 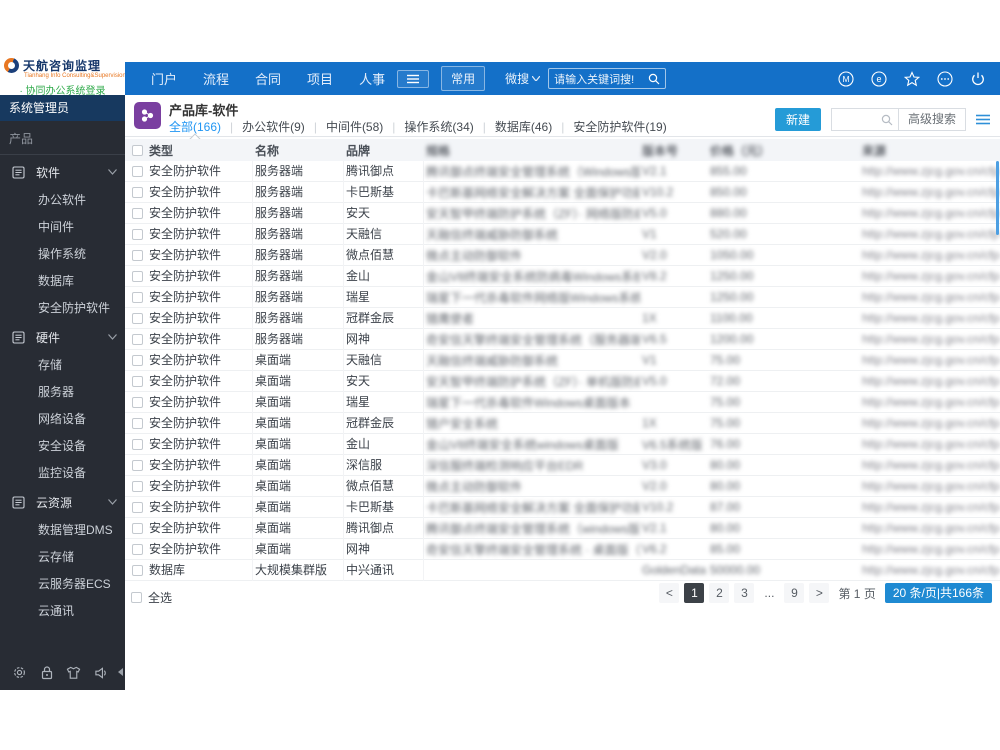 What do you see at coordinates (62, 172) in the screenshot?
I see `sidebar-group-软件: 软件` at bounding box center [62, 172].